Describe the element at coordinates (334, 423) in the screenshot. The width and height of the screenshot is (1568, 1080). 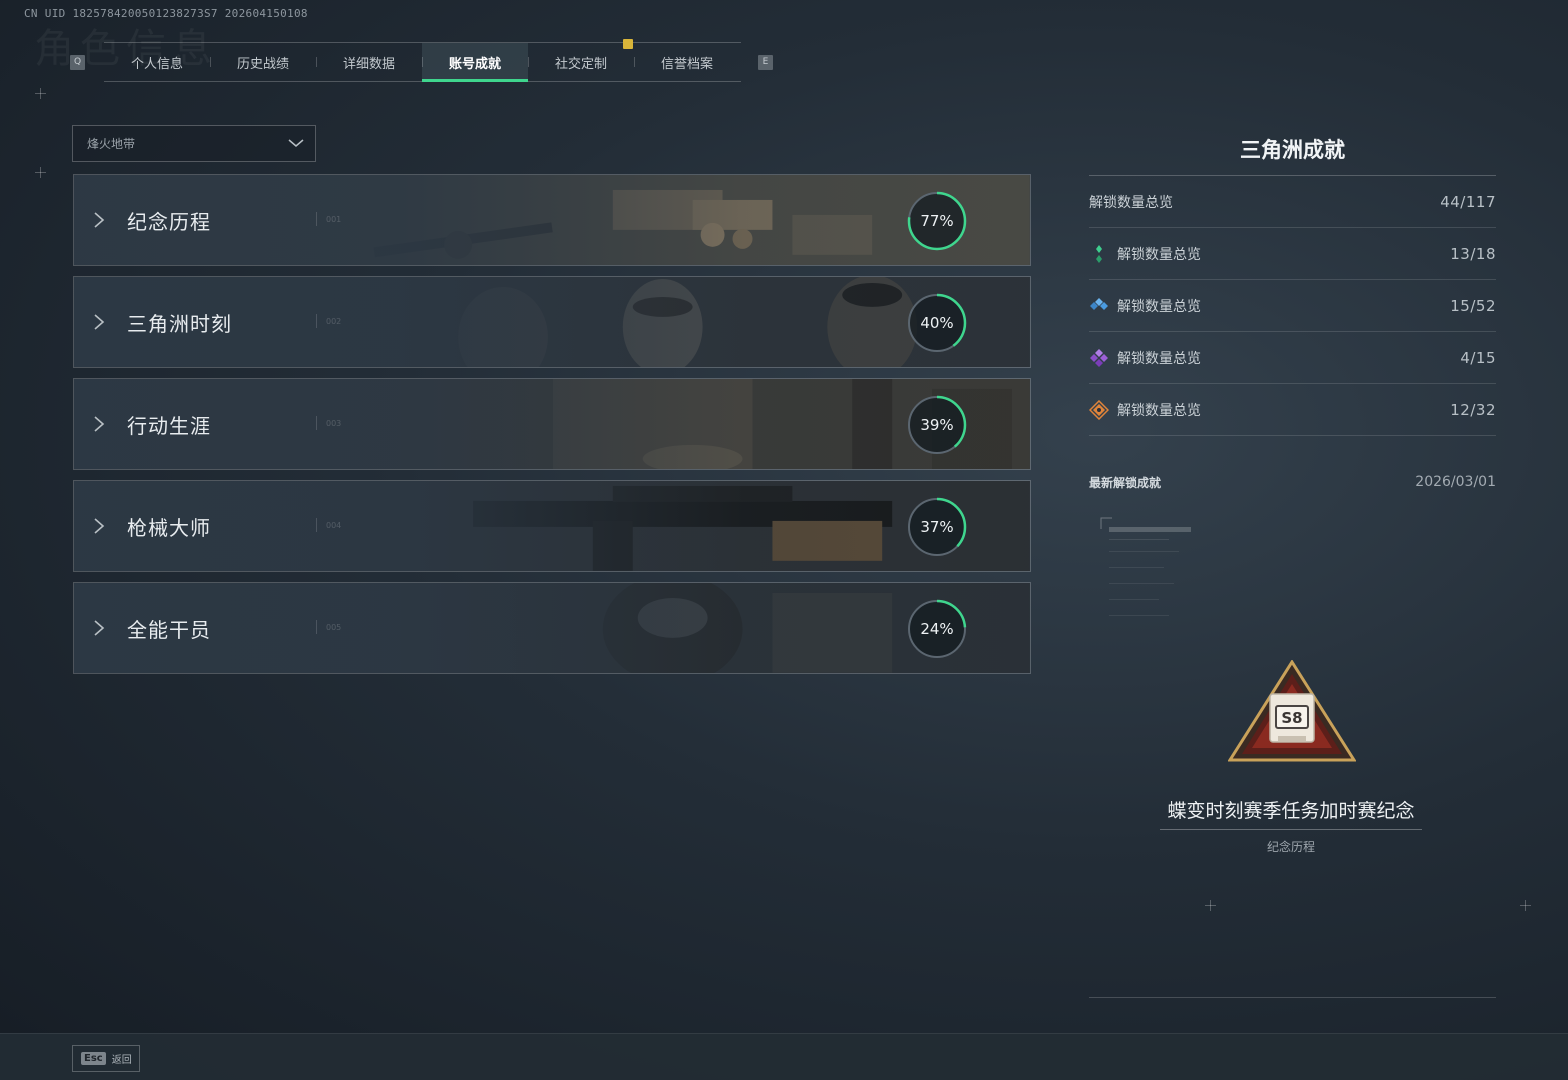
I see `category-number: 003` at that location.